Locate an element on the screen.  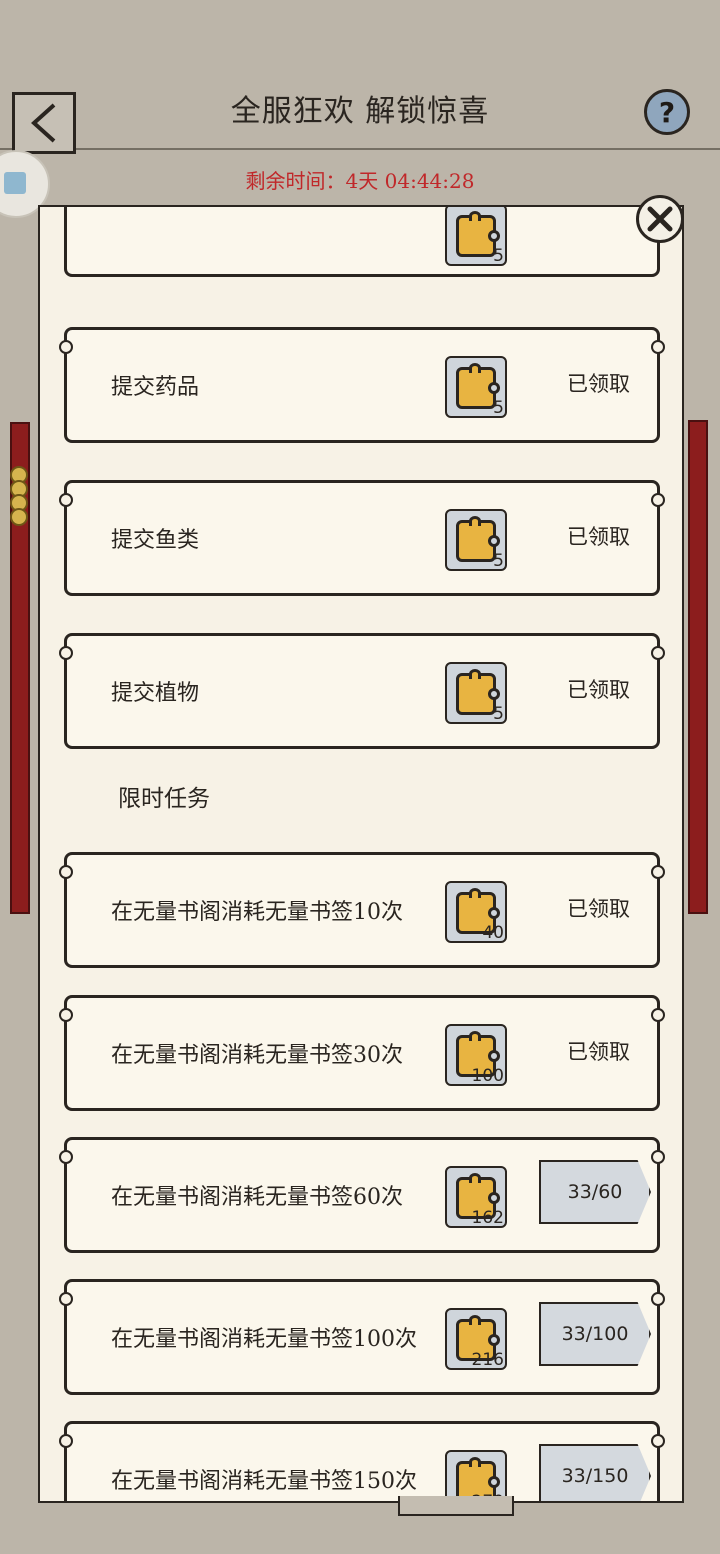
help-button: ? is located at coordinates (667, 112).